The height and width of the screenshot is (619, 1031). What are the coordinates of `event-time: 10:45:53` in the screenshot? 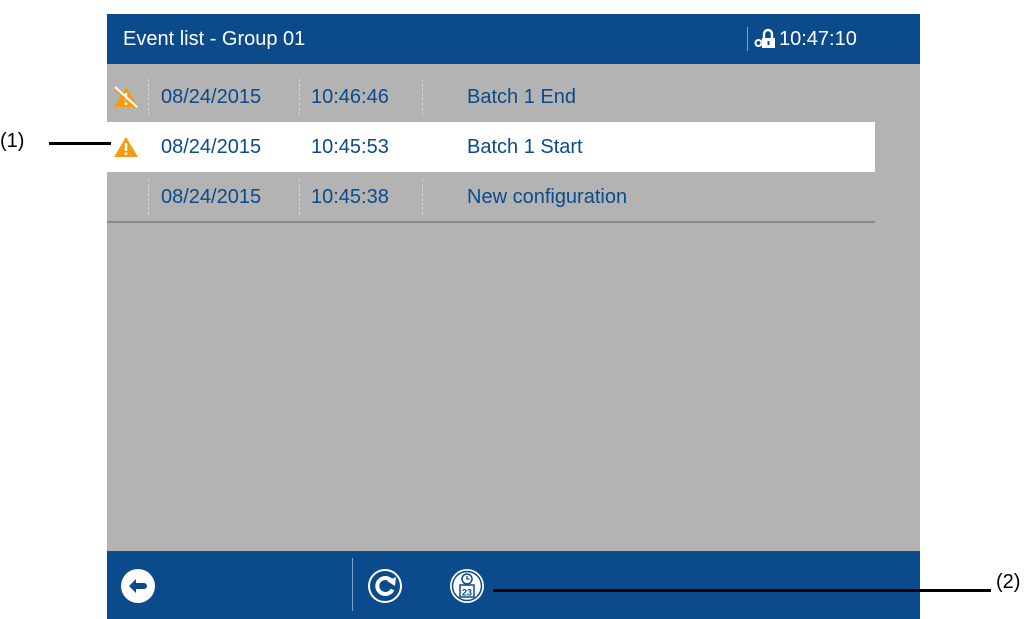 It's located at (350, 147).